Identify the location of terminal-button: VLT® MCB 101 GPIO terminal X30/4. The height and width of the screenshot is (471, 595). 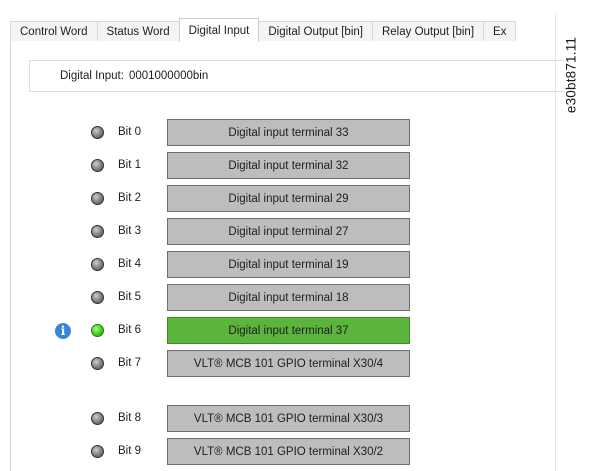
(288, 363).